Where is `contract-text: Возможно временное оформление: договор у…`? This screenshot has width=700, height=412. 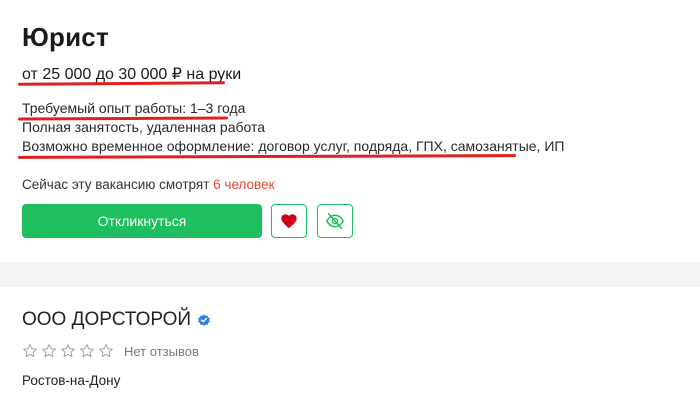
contract-text: Возможно временное оформление: договор у… is located at coordinates (293, 146).